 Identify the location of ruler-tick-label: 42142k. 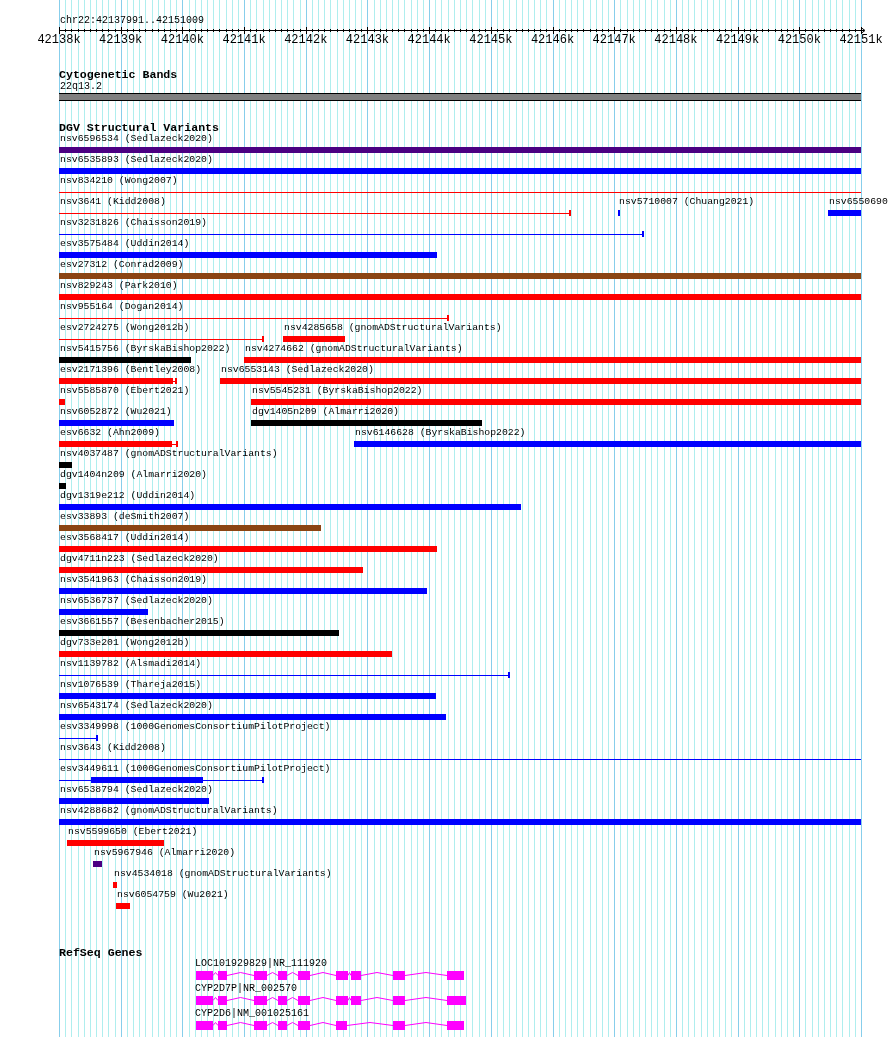
(306, 40).